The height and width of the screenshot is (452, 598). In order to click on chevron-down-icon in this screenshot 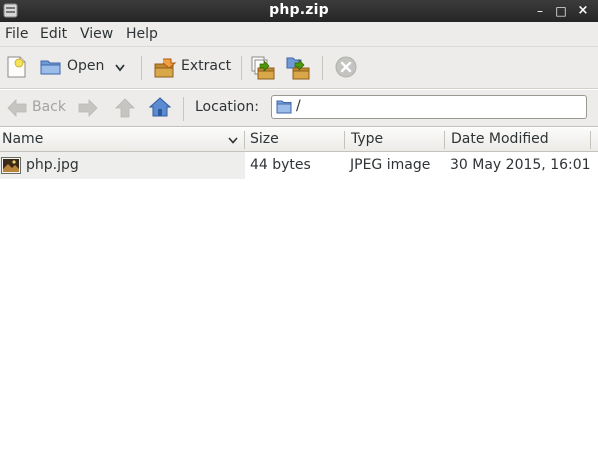, I will do `click(120, 68)`.